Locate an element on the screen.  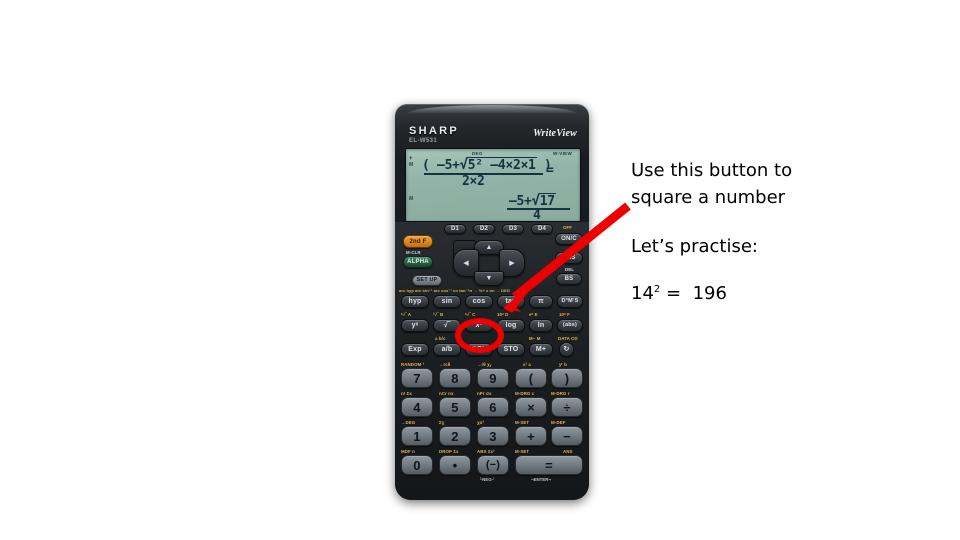
key-cos: cos is located at coordinates (479, 301).